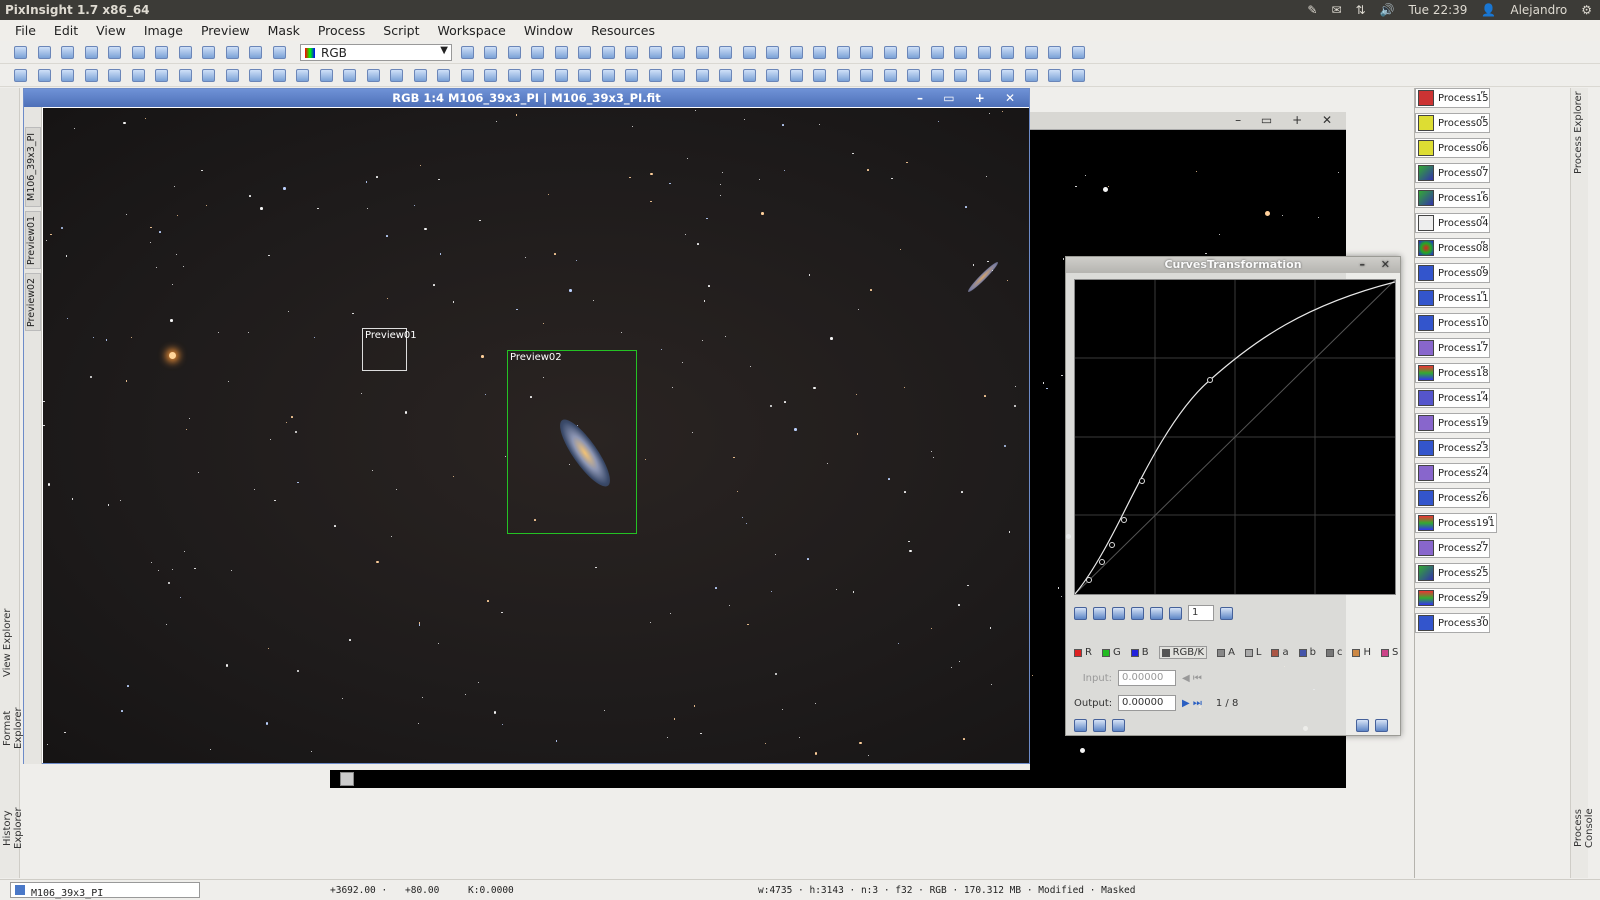 Image resolution: width=1600 pixels, height=900 pixels. I want to click on view-explorer-tab: View Explorer, so click(10, 643).